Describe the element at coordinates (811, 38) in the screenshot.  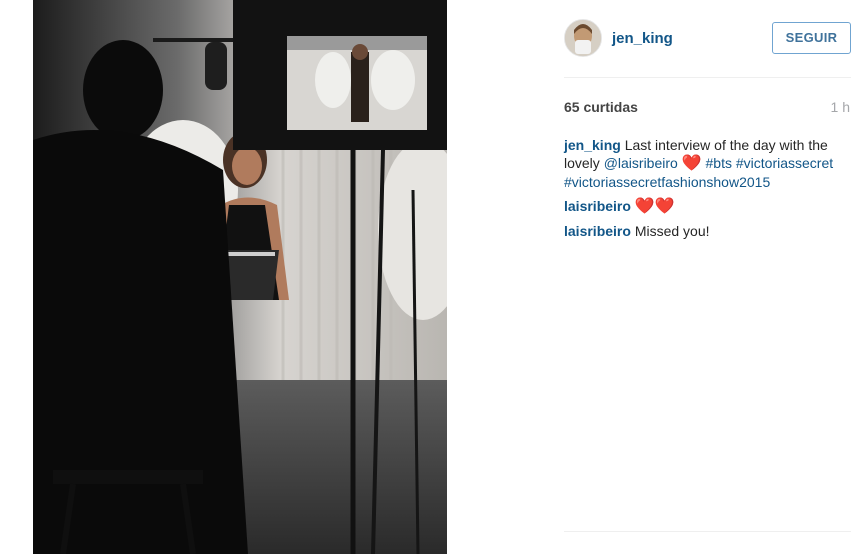
I see `follow-button: SEGUIR` at that location.